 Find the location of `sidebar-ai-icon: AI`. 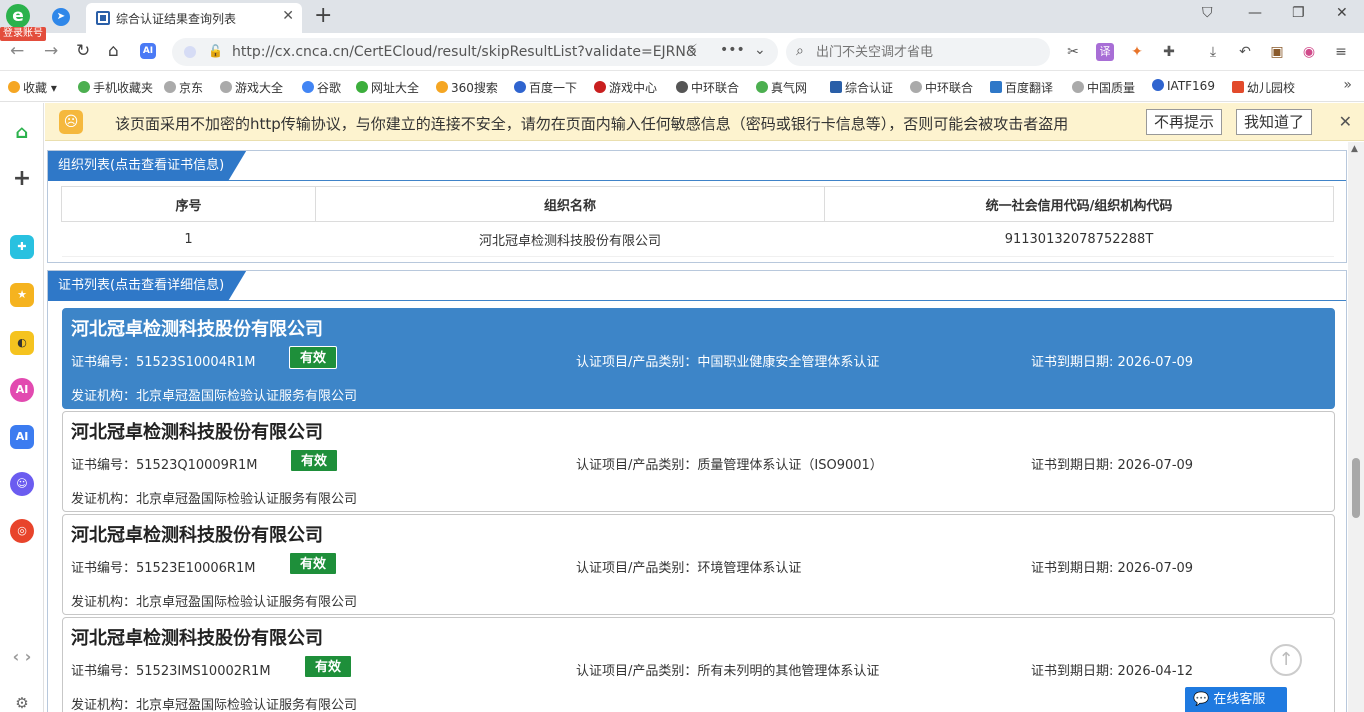

sidebar-ai-icon: AI is located at coordinates (22, 390).